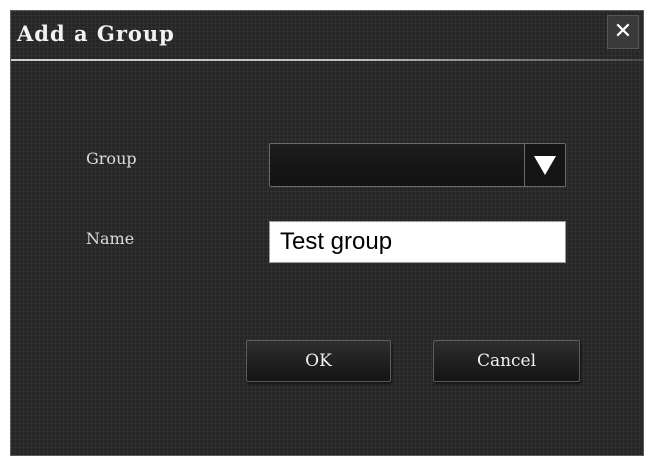  What do you see at coordinates (96, 33) in the screenshot?
I see `dialog-title: Add a Group` at bounding box center [96, 33].